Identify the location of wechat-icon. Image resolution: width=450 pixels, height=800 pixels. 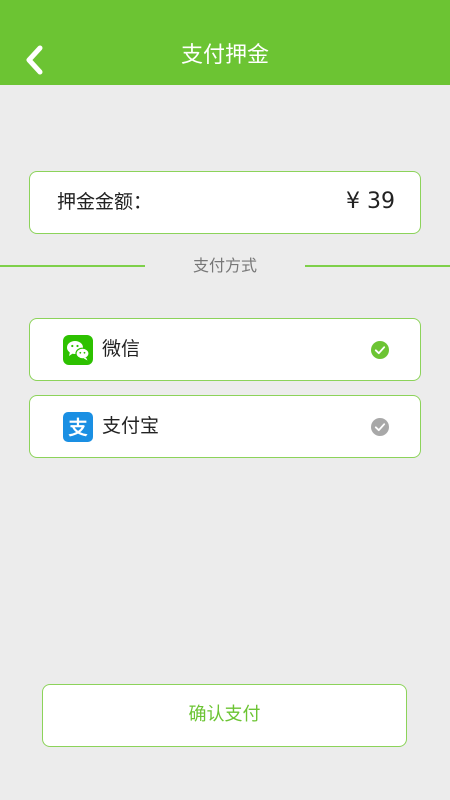
(78, 350).